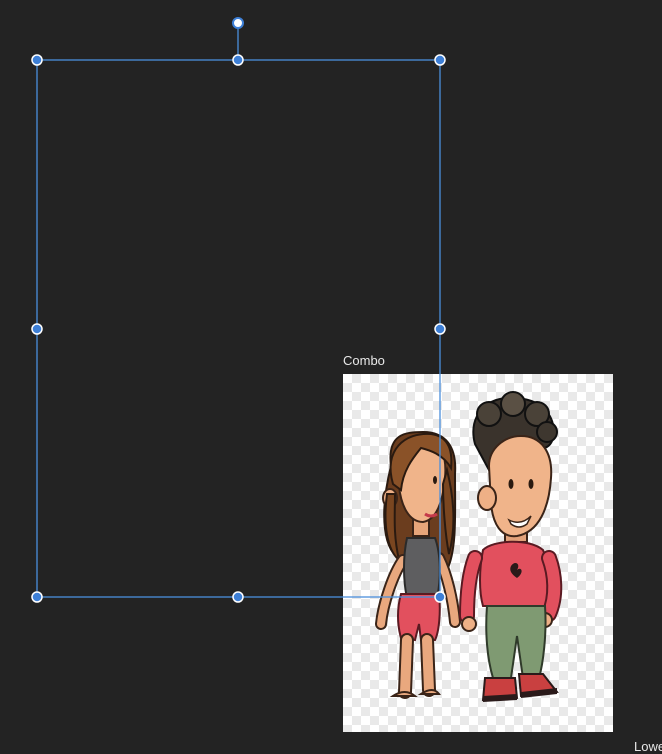 The width and height of the screenshot is (662, 754). Describe the element at coordinates (37, 597) in the screenshot. I see `resize-handle-bottom-left-icon` at that location.